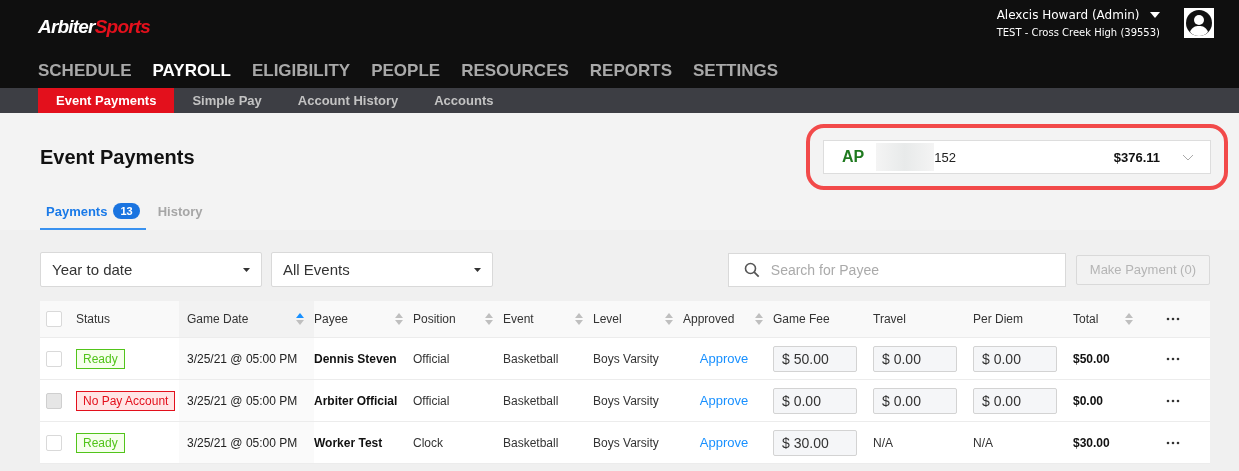 This screenshot has width=1239, height=471. Describe the element at coordinates (106, 100) in the screenshot. I see `sub-nav-tab: Event Payments` at that location.